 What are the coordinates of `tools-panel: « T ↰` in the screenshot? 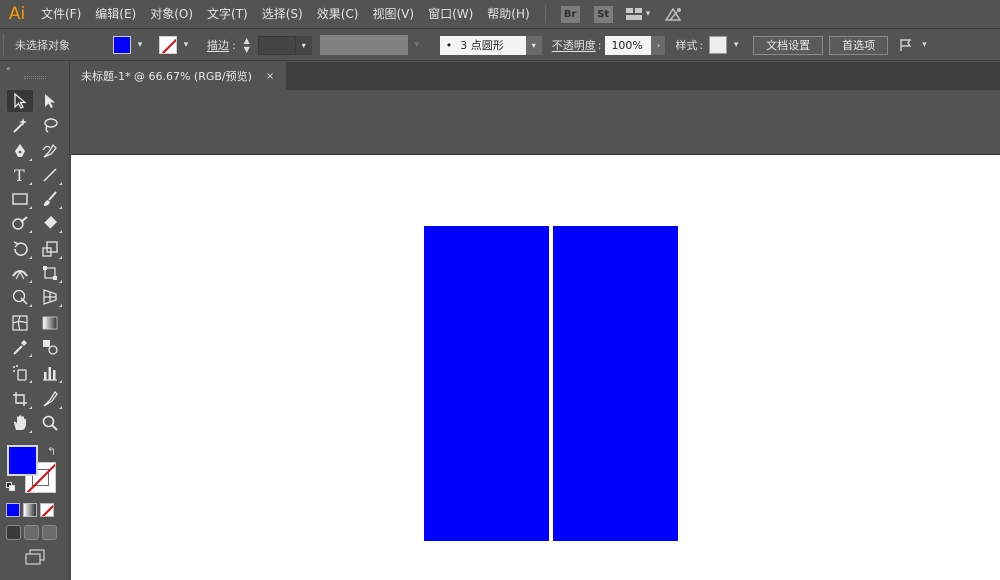 It's located at (35, 321).